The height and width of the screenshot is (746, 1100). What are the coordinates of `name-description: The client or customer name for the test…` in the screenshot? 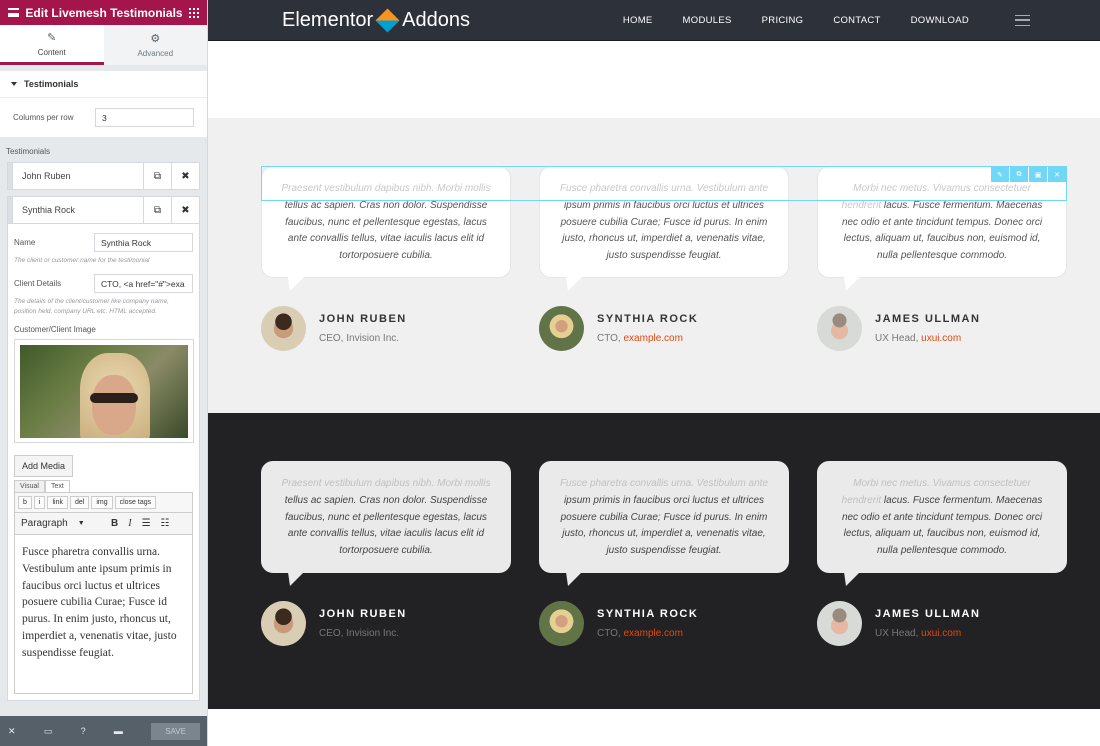 It's located at (82, 260).